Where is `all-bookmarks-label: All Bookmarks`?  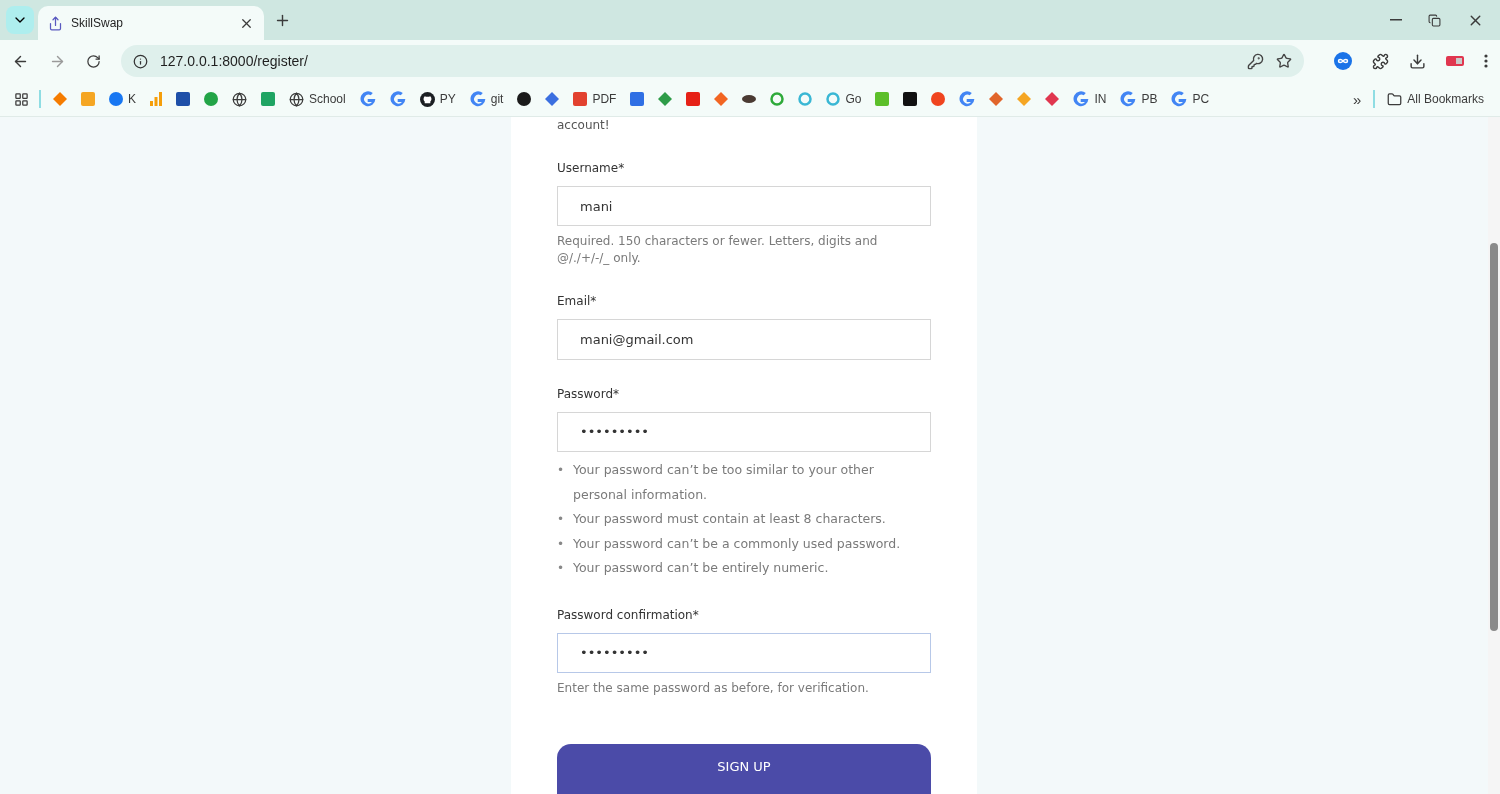 all-bookmarks-label: All Bookmarks is located at coordinates (1445, 99).